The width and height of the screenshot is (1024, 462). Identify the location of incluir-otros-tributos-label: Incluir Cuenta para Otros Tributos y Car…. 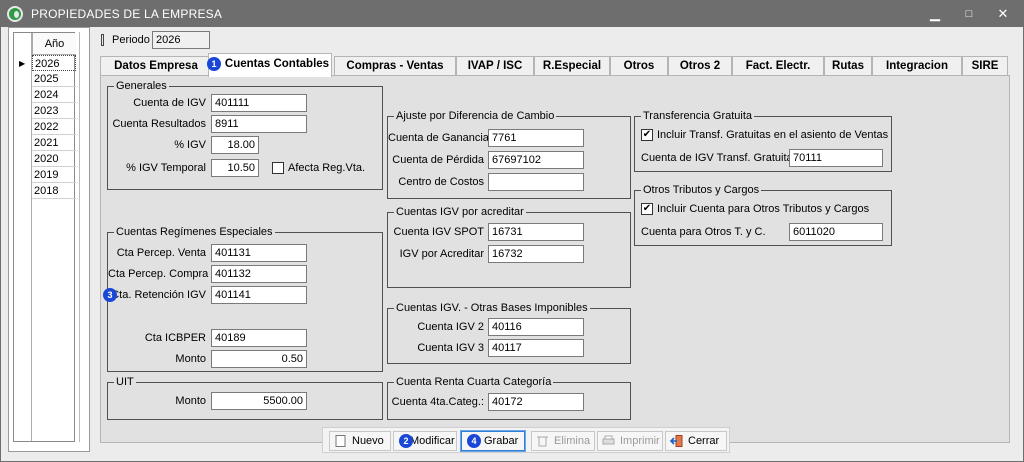
(763, 209).